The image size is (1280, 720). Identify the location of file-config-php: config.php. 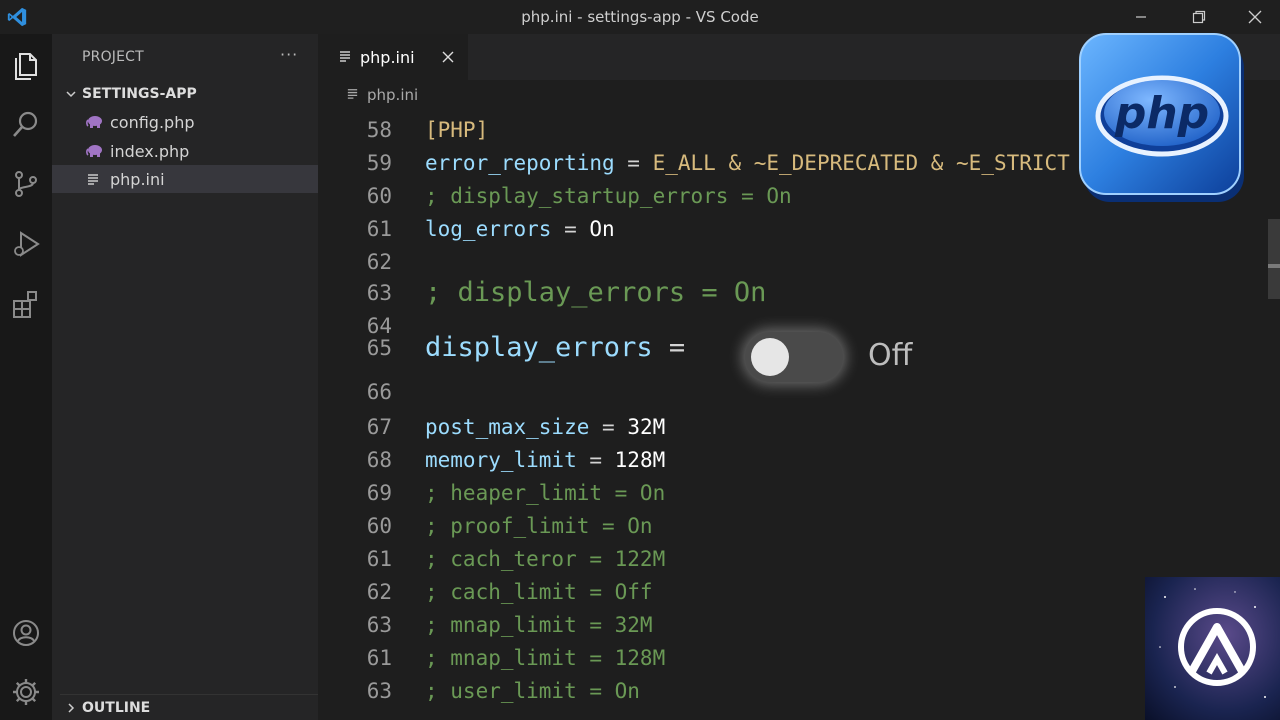
(185, 122).